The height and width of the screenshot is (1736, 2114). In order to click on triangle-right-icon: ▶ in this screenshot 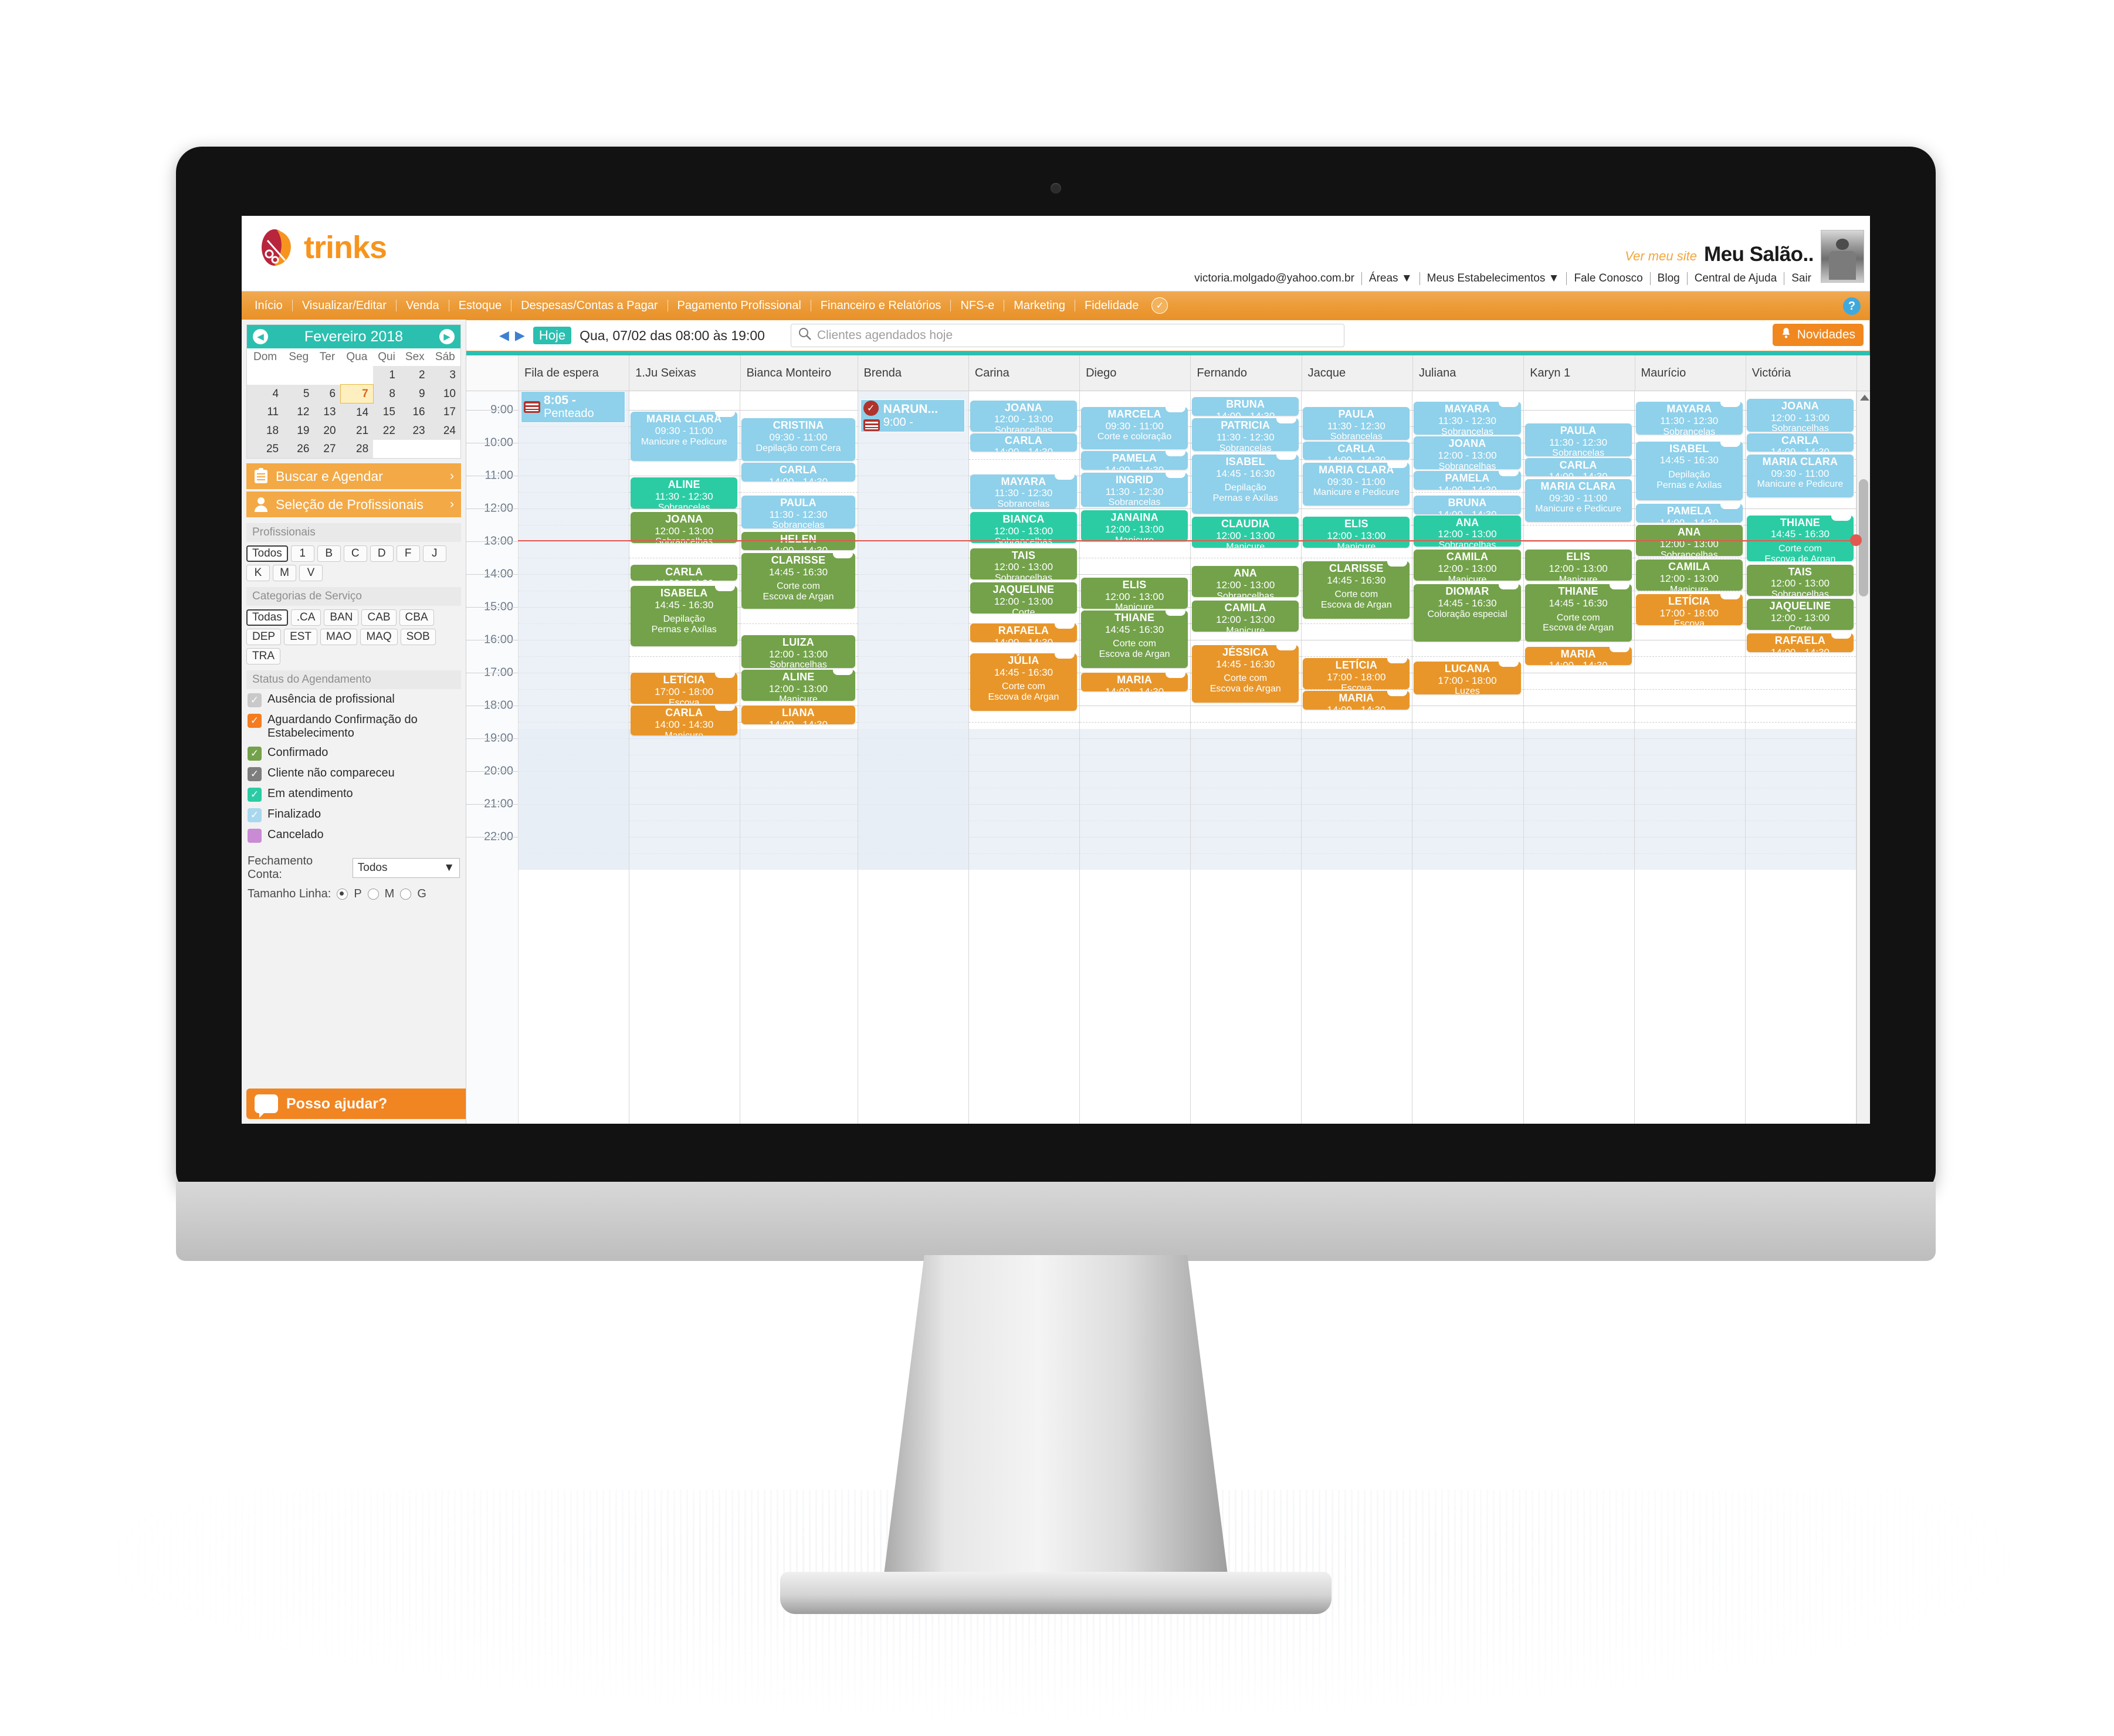, I will do `click(520, 335)`.